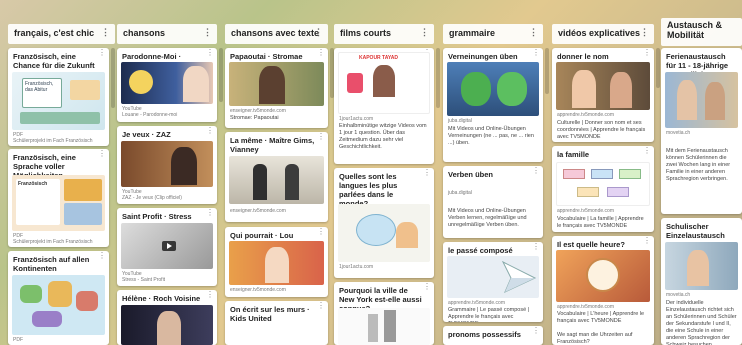 The image size is (742, 345). Describe the element at coordinates (695, 231) in the screenshot. I see `post-title: Schulischer Einzelaustausch` at that location.